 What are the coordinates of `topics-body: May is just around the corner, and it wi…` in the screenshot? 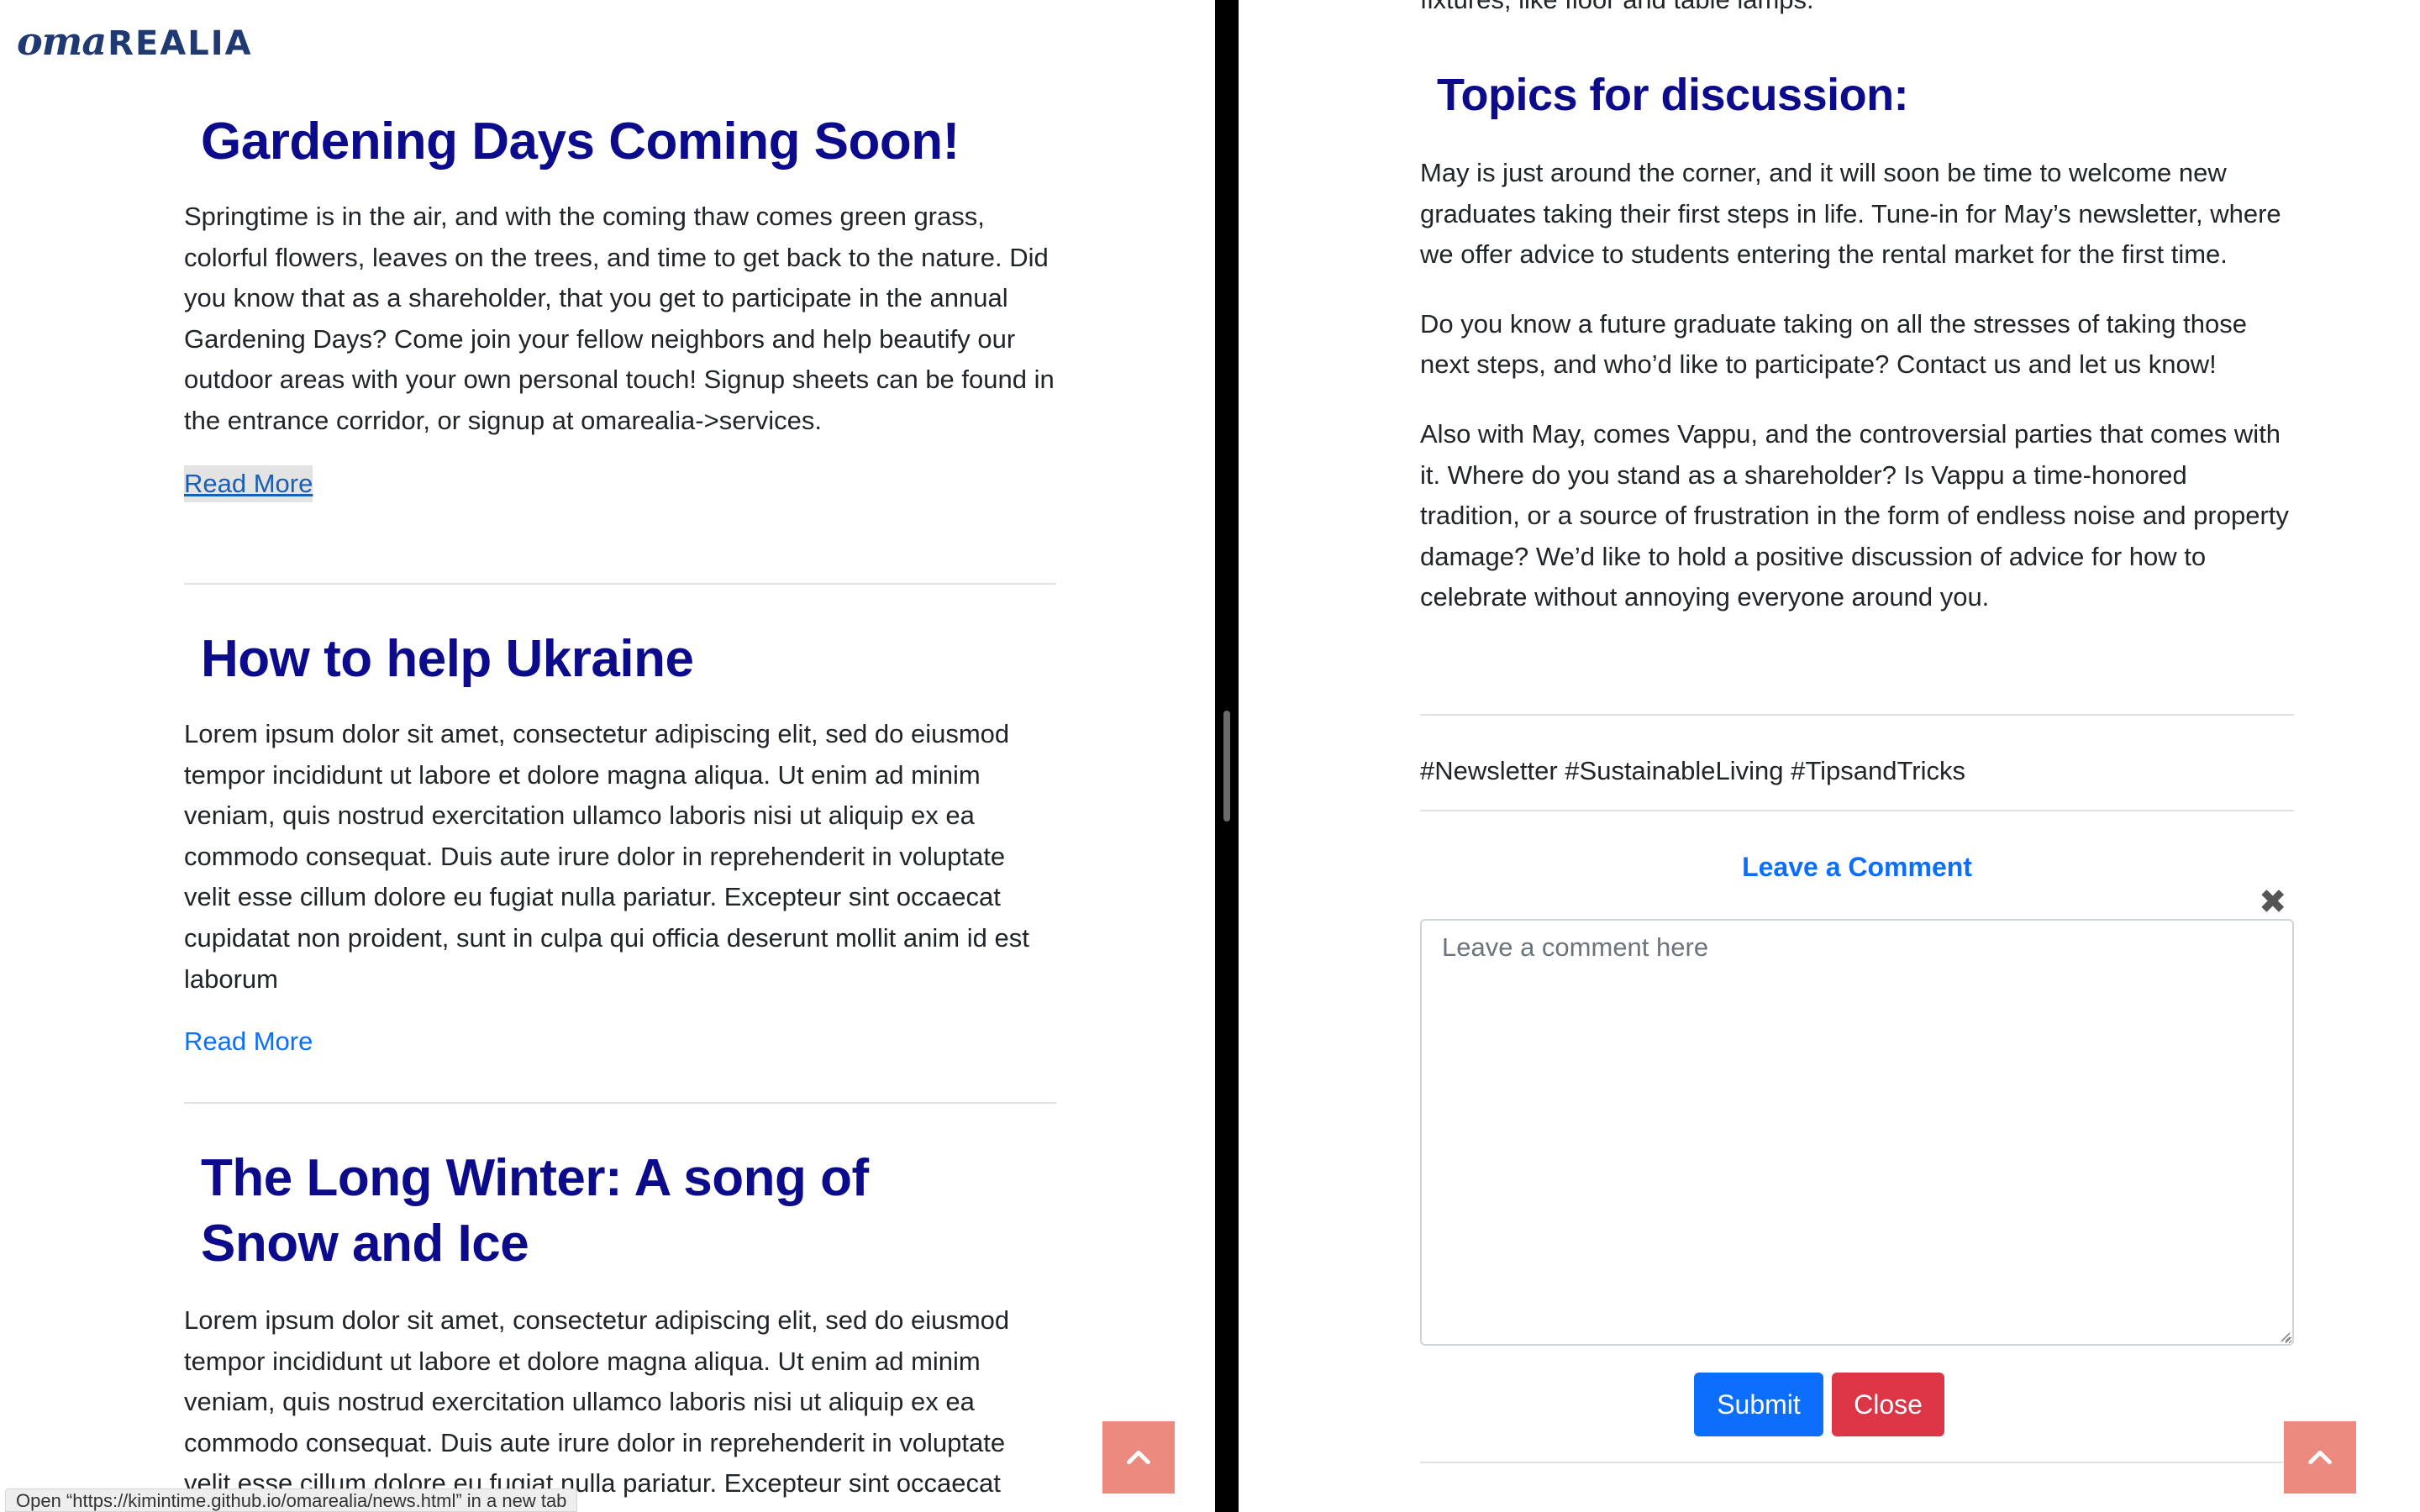 It's located at (1857, 400).